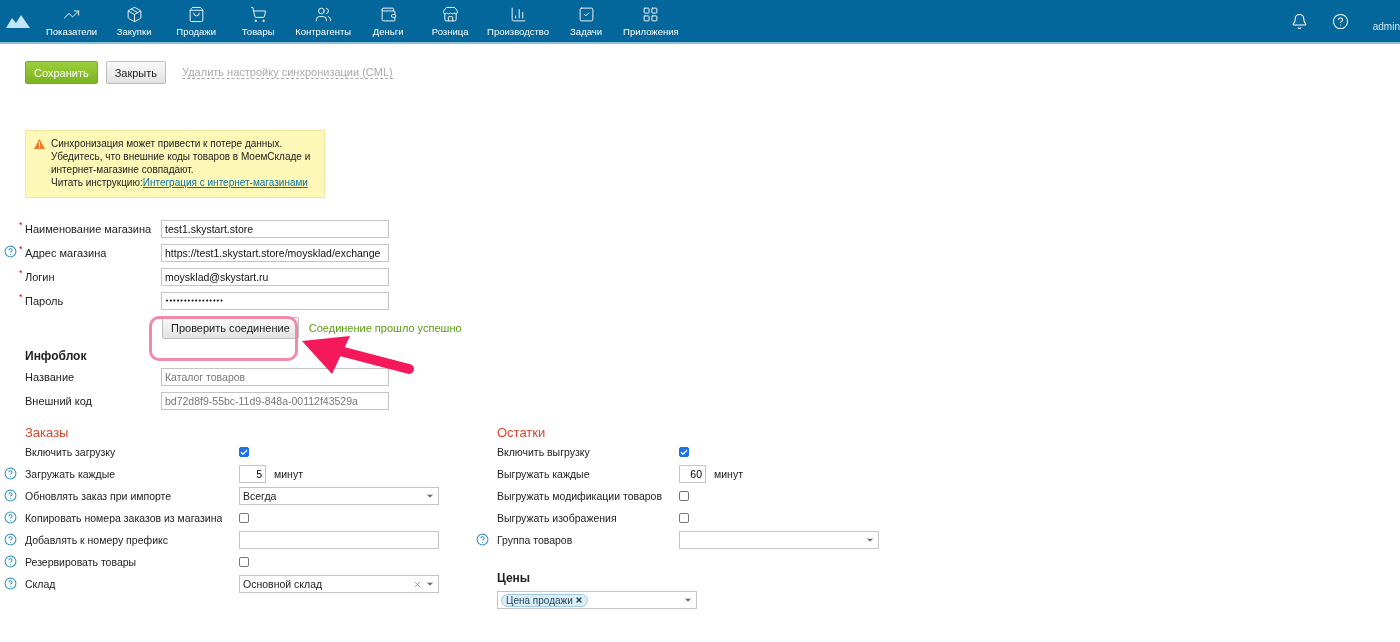 Image resolution: width=1400 pixels, height=642 pixels. I want to click on nav-item: Задачи, so click(586, 21).